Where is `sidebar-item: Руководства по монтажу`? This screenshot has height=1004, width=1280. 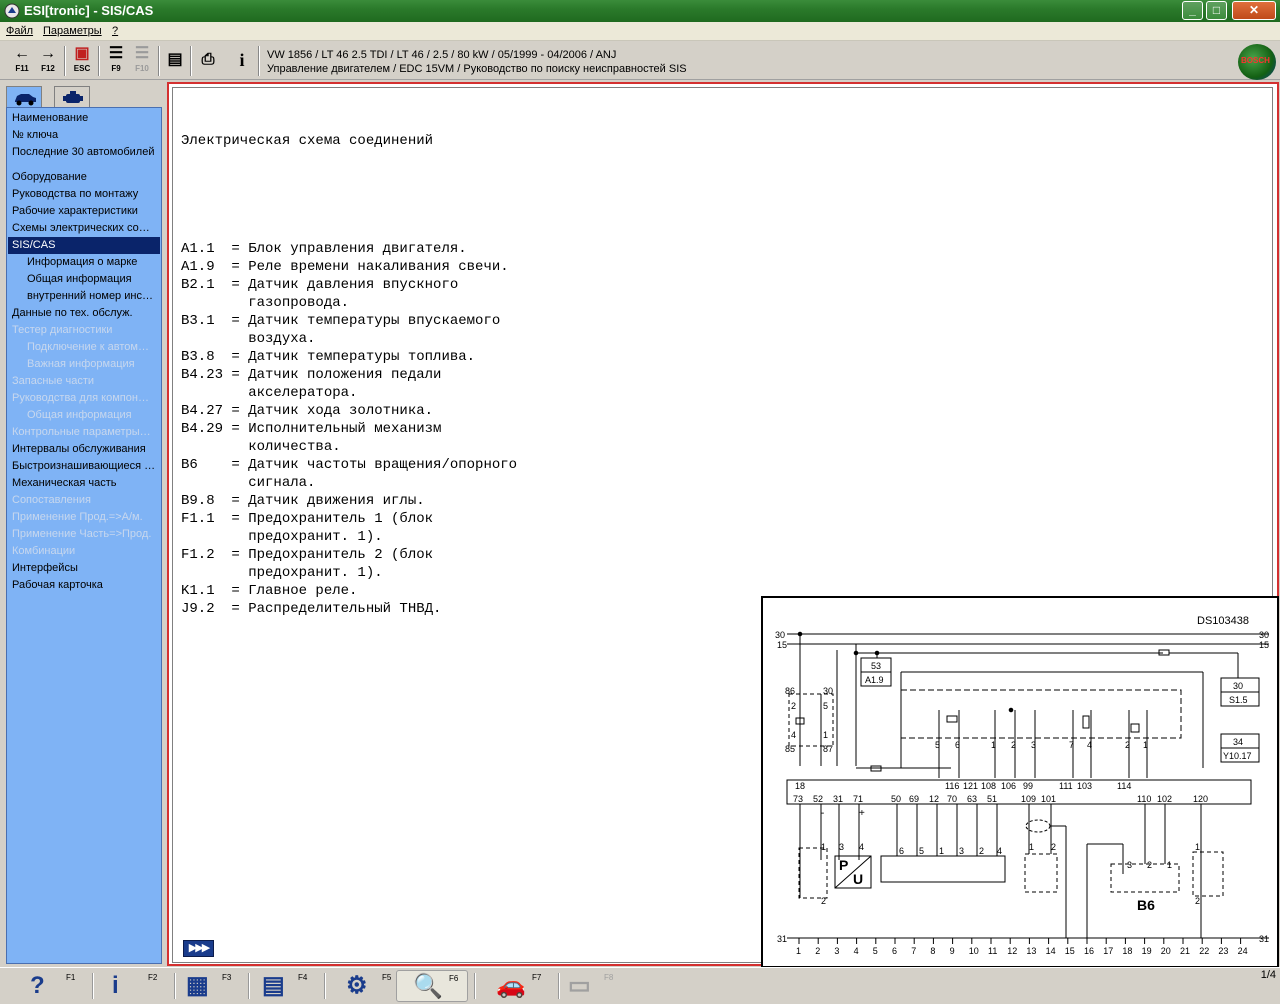
sidebar-item: Руководства по монтажу is located at coordinates (84, 194).